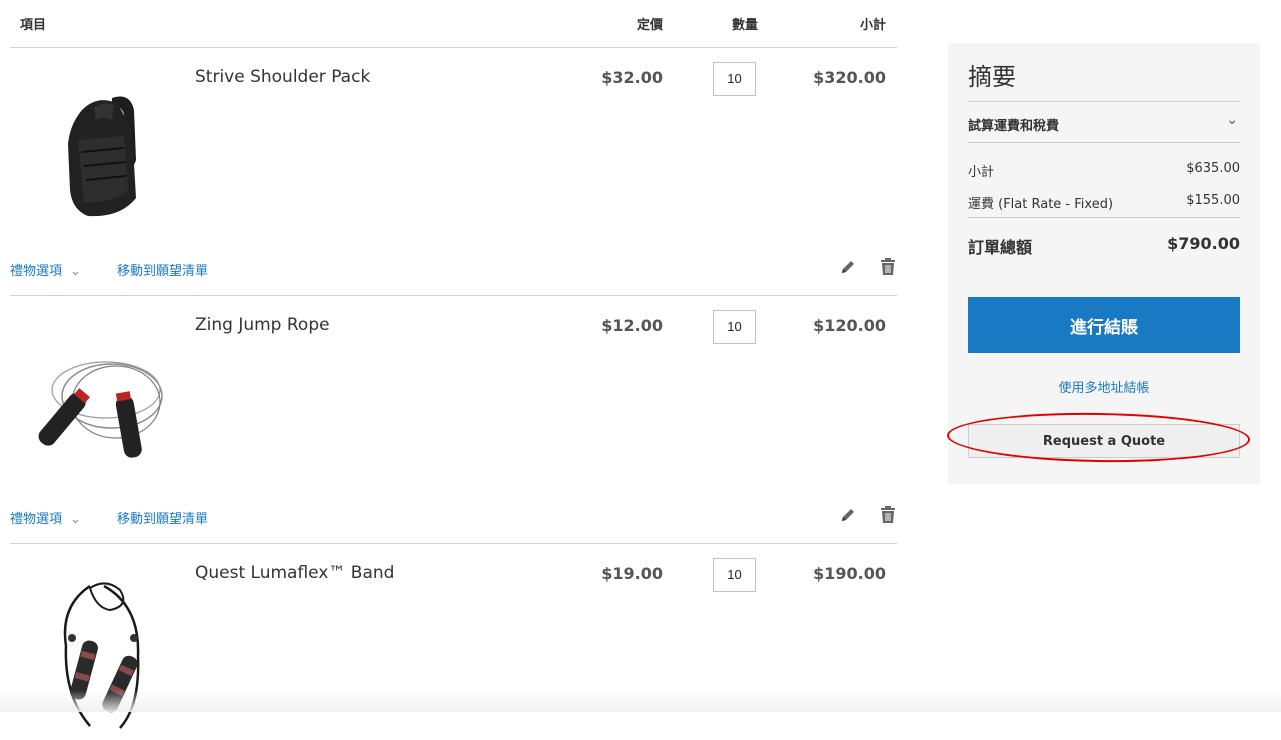 The height and width of the screenshot is (740, 1281). Describe the element at coordinates (849, 325) in the screenshot. I see `product-subtotal: $120.00` at that location.